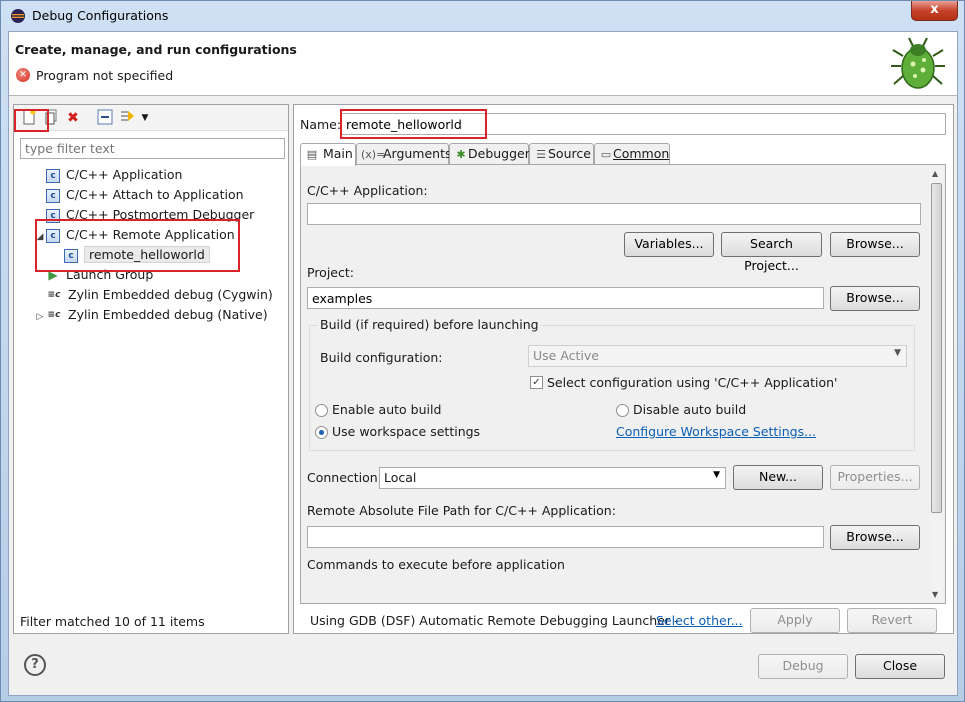 The image size is (965, 702). Describe the element at coordinates (461, 154) in the screenshot. I see `debugger-tab-icon: ✱` at that location.